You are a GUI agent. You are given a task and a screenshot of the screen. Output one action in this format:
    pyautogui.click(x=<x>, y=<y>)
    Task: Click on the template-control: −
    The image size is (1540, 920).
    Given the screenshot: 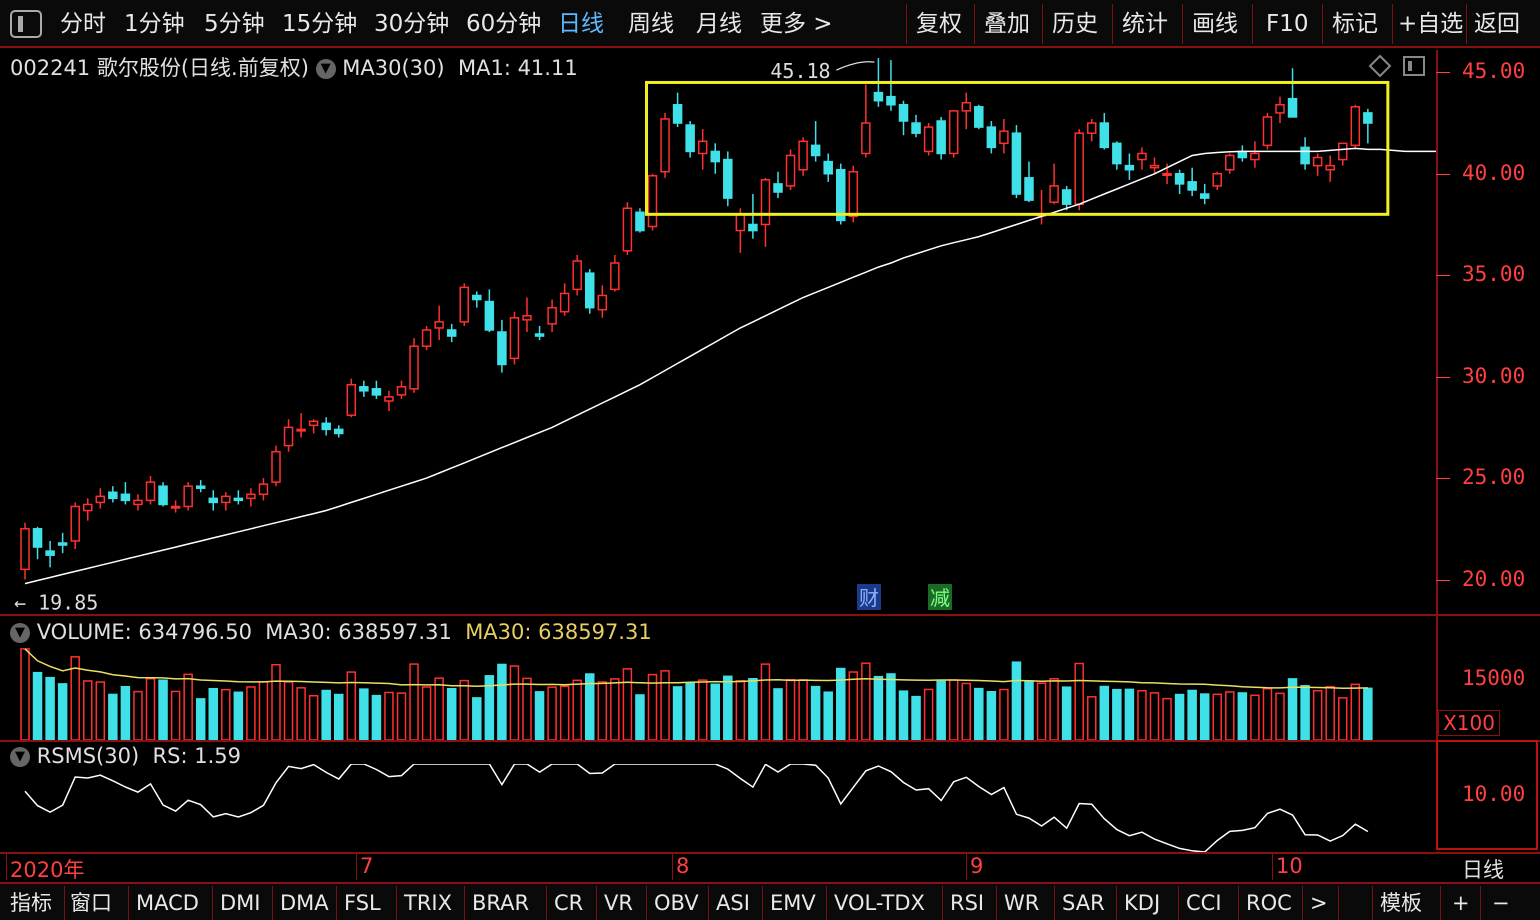 What is the action you would take?
    pyautogui.click(x=1501, y=903)
    